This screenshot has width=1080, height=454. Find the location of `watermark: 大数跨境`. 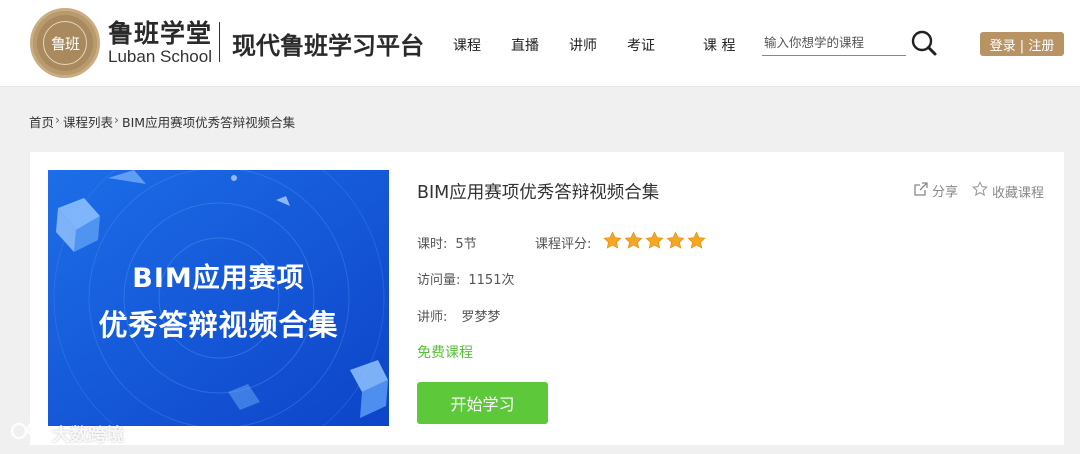

watermark: 大数跨境 is located at coordinates (67, 433).